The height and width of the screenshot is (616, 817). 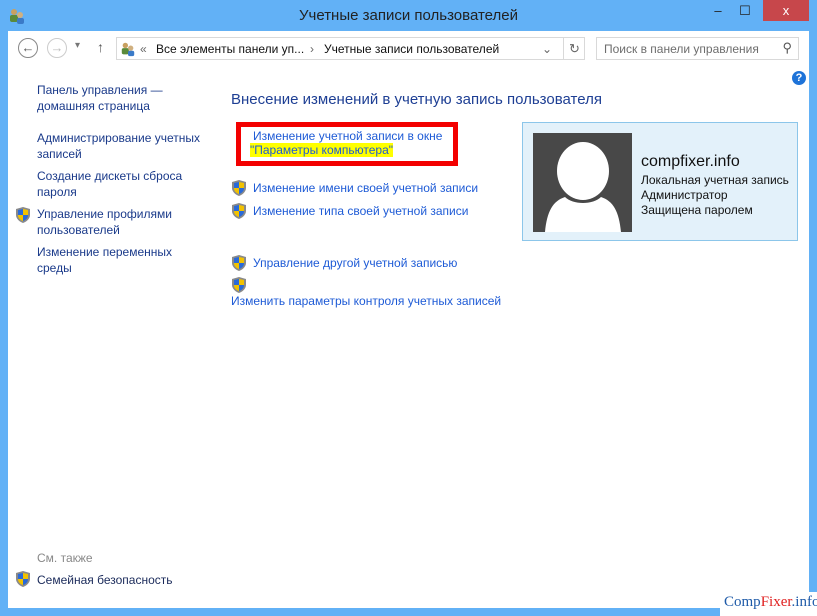 I want to click on watermark-part: Fixer, so click(x=776, y=602).